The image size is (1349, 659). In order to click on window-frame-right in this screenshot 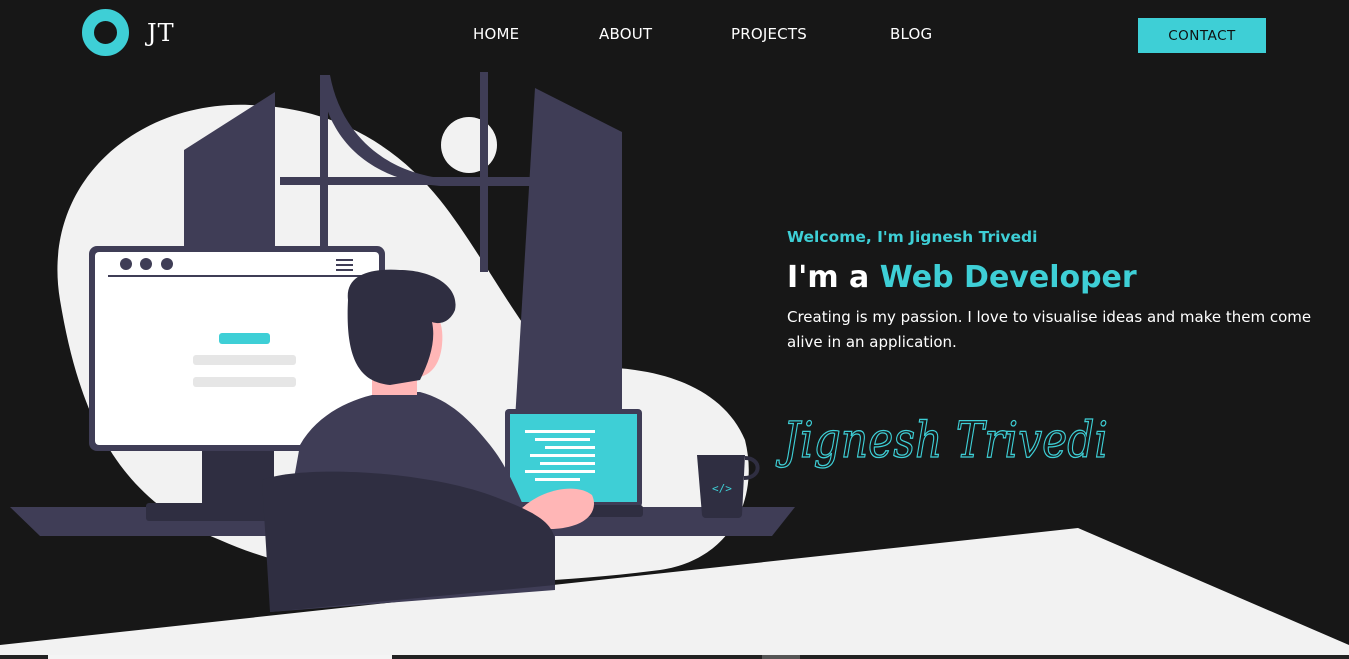, I will do `click(568, 254)`.